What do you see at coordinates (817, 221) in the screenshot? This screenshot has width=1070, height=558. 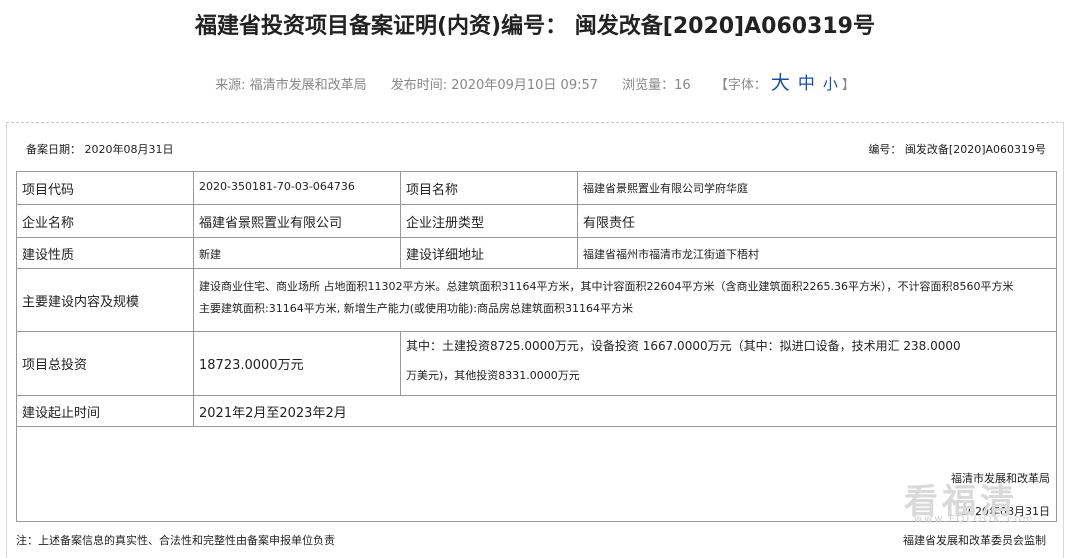 I see `cell-value: 有限责任` at bounding box center [817, 221].